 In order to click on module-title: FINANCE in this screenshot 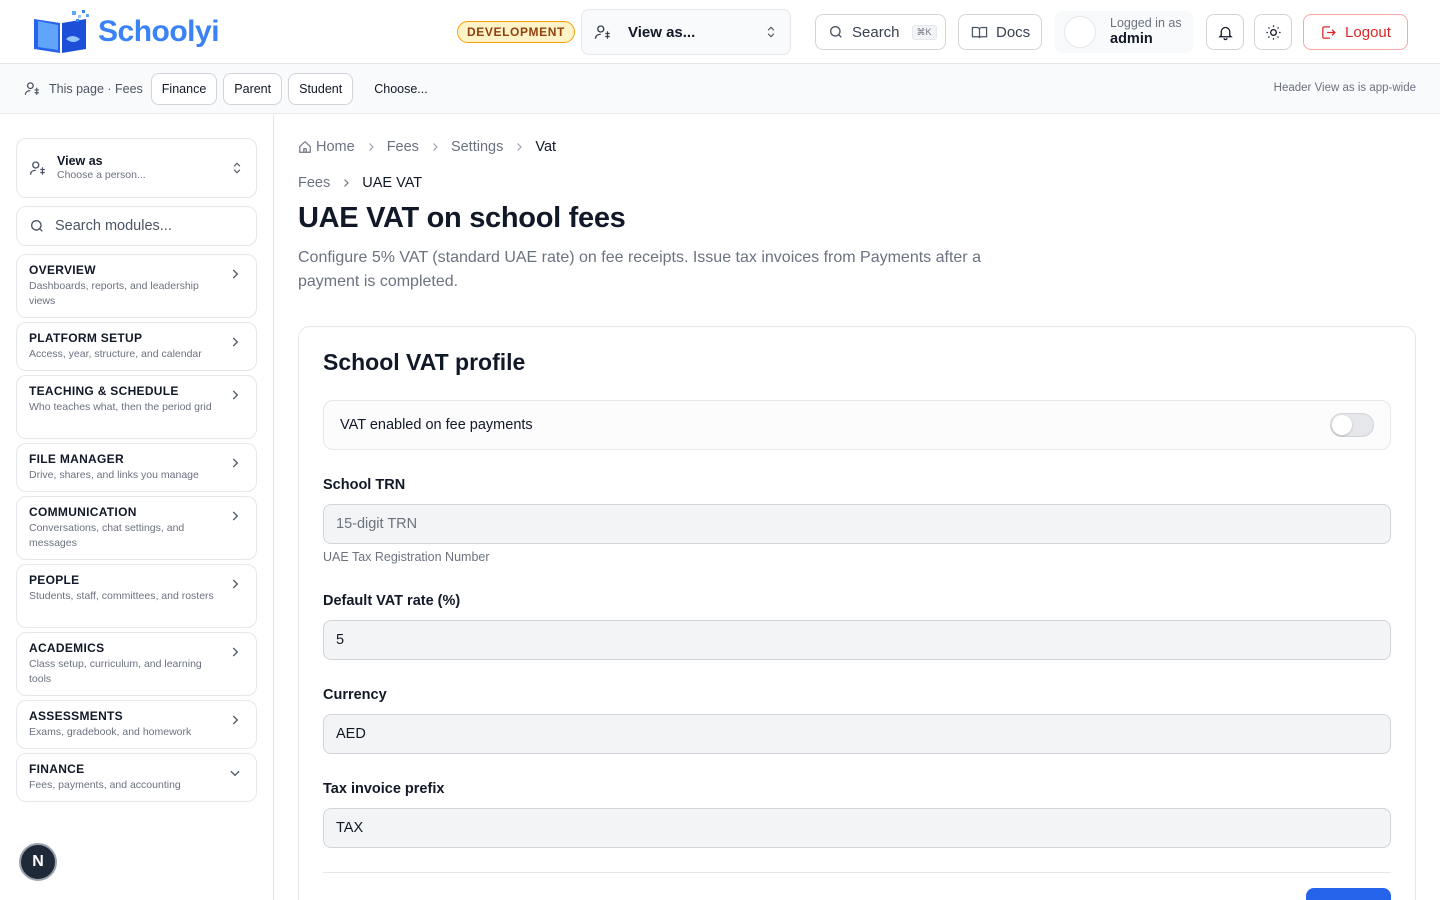, I will do `click(57, 769)`.